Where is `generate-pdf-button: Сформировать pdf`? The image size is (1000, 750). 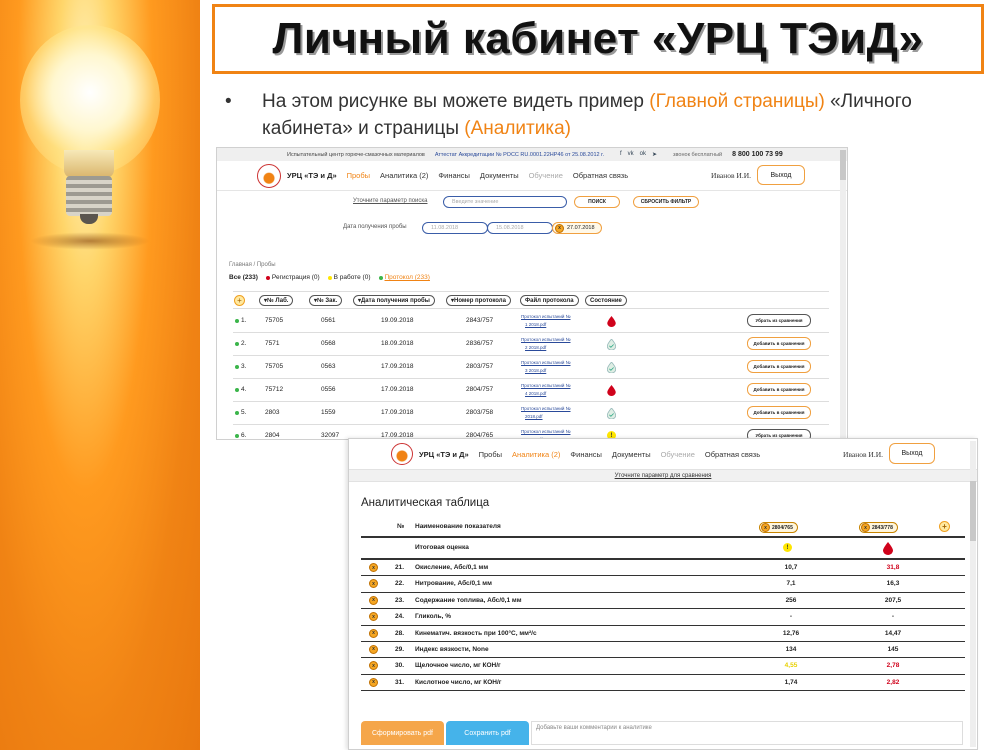 generate-pdf-button: Сформировать pdf is located at coordinates (402, 733).